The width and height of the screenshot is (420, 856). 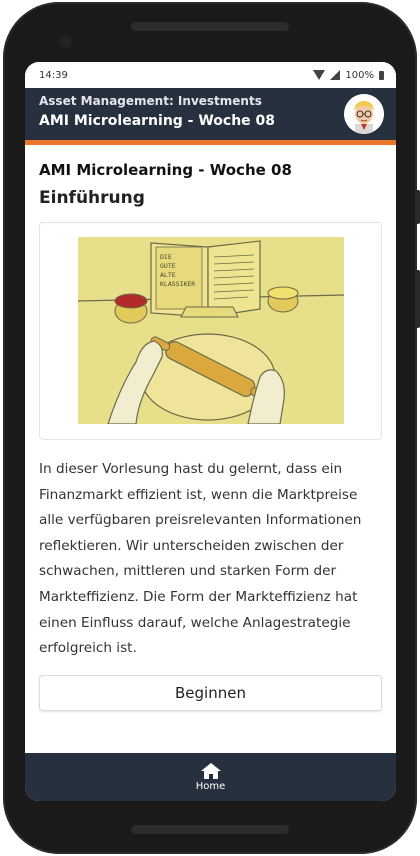 What do you see at coordinates (210, 692) in the screenshot?
I see `begin-button: Beginnen` at bounding box center [210, 692].